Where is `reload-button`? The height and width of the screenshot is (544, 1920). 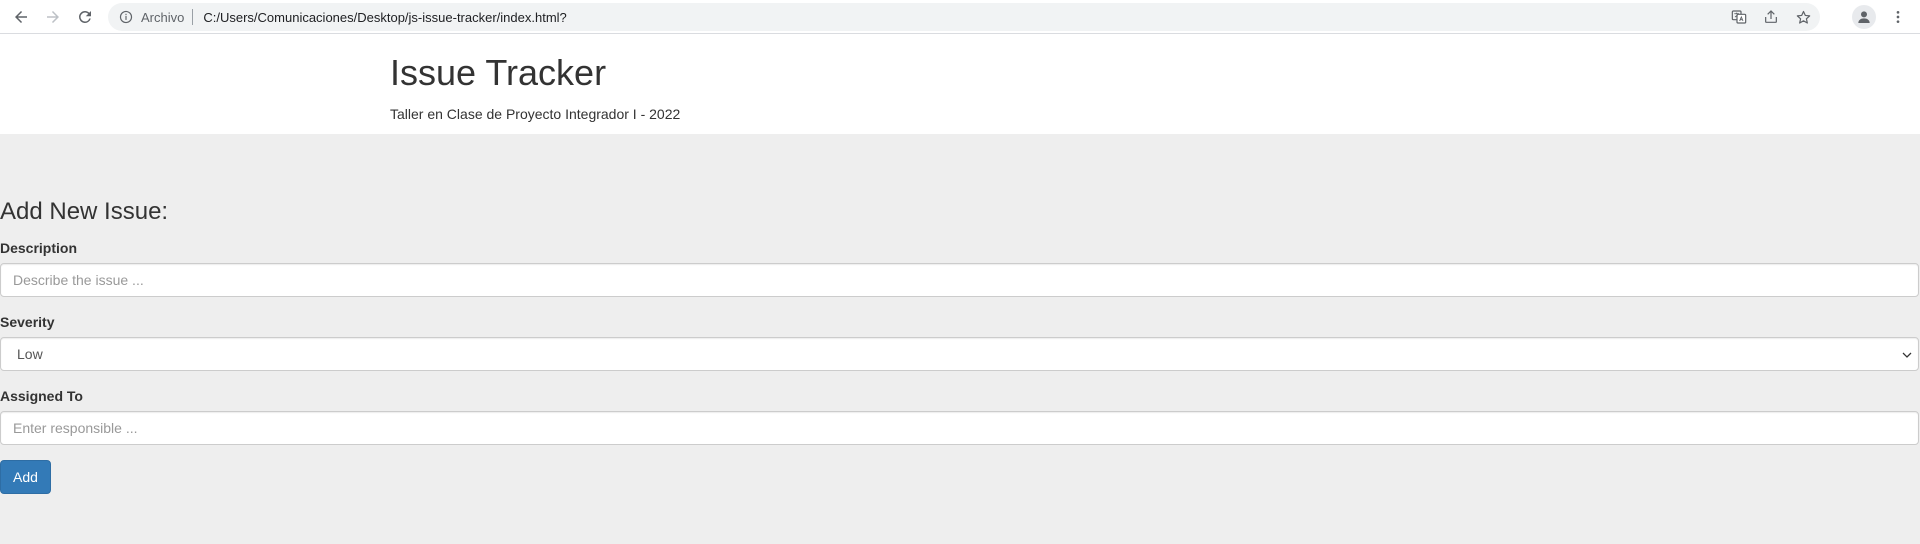 reload-button is located at coordinates (85, 17).